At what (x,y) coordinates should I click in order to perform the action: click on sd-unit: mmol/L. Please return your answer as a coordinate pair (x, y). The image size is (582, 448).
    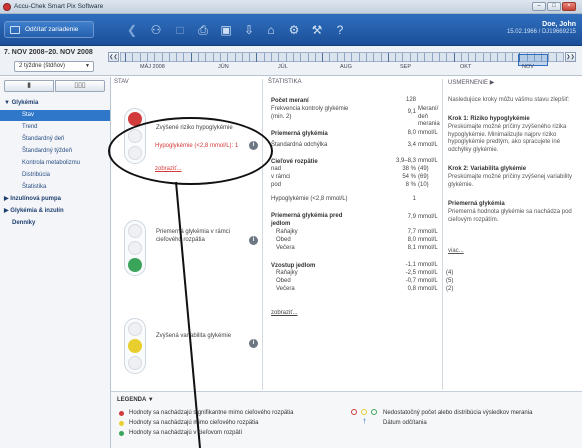
    Looking at the image, I should click on (428, 145).